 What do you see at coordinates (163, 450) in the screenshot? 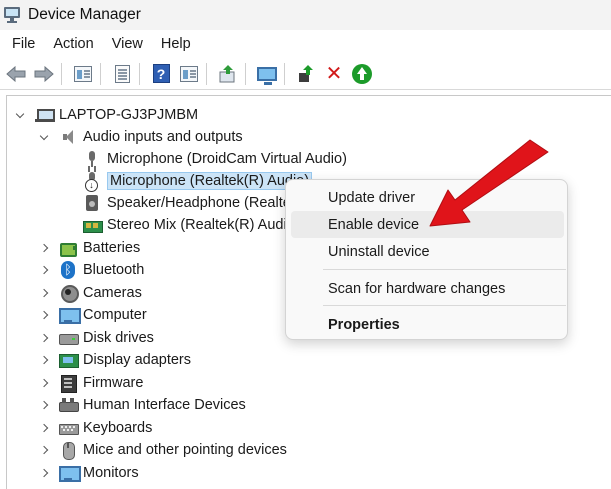
I see `tree-item-mice: Mice and other pointing devices` at bounding box center [163, 450].